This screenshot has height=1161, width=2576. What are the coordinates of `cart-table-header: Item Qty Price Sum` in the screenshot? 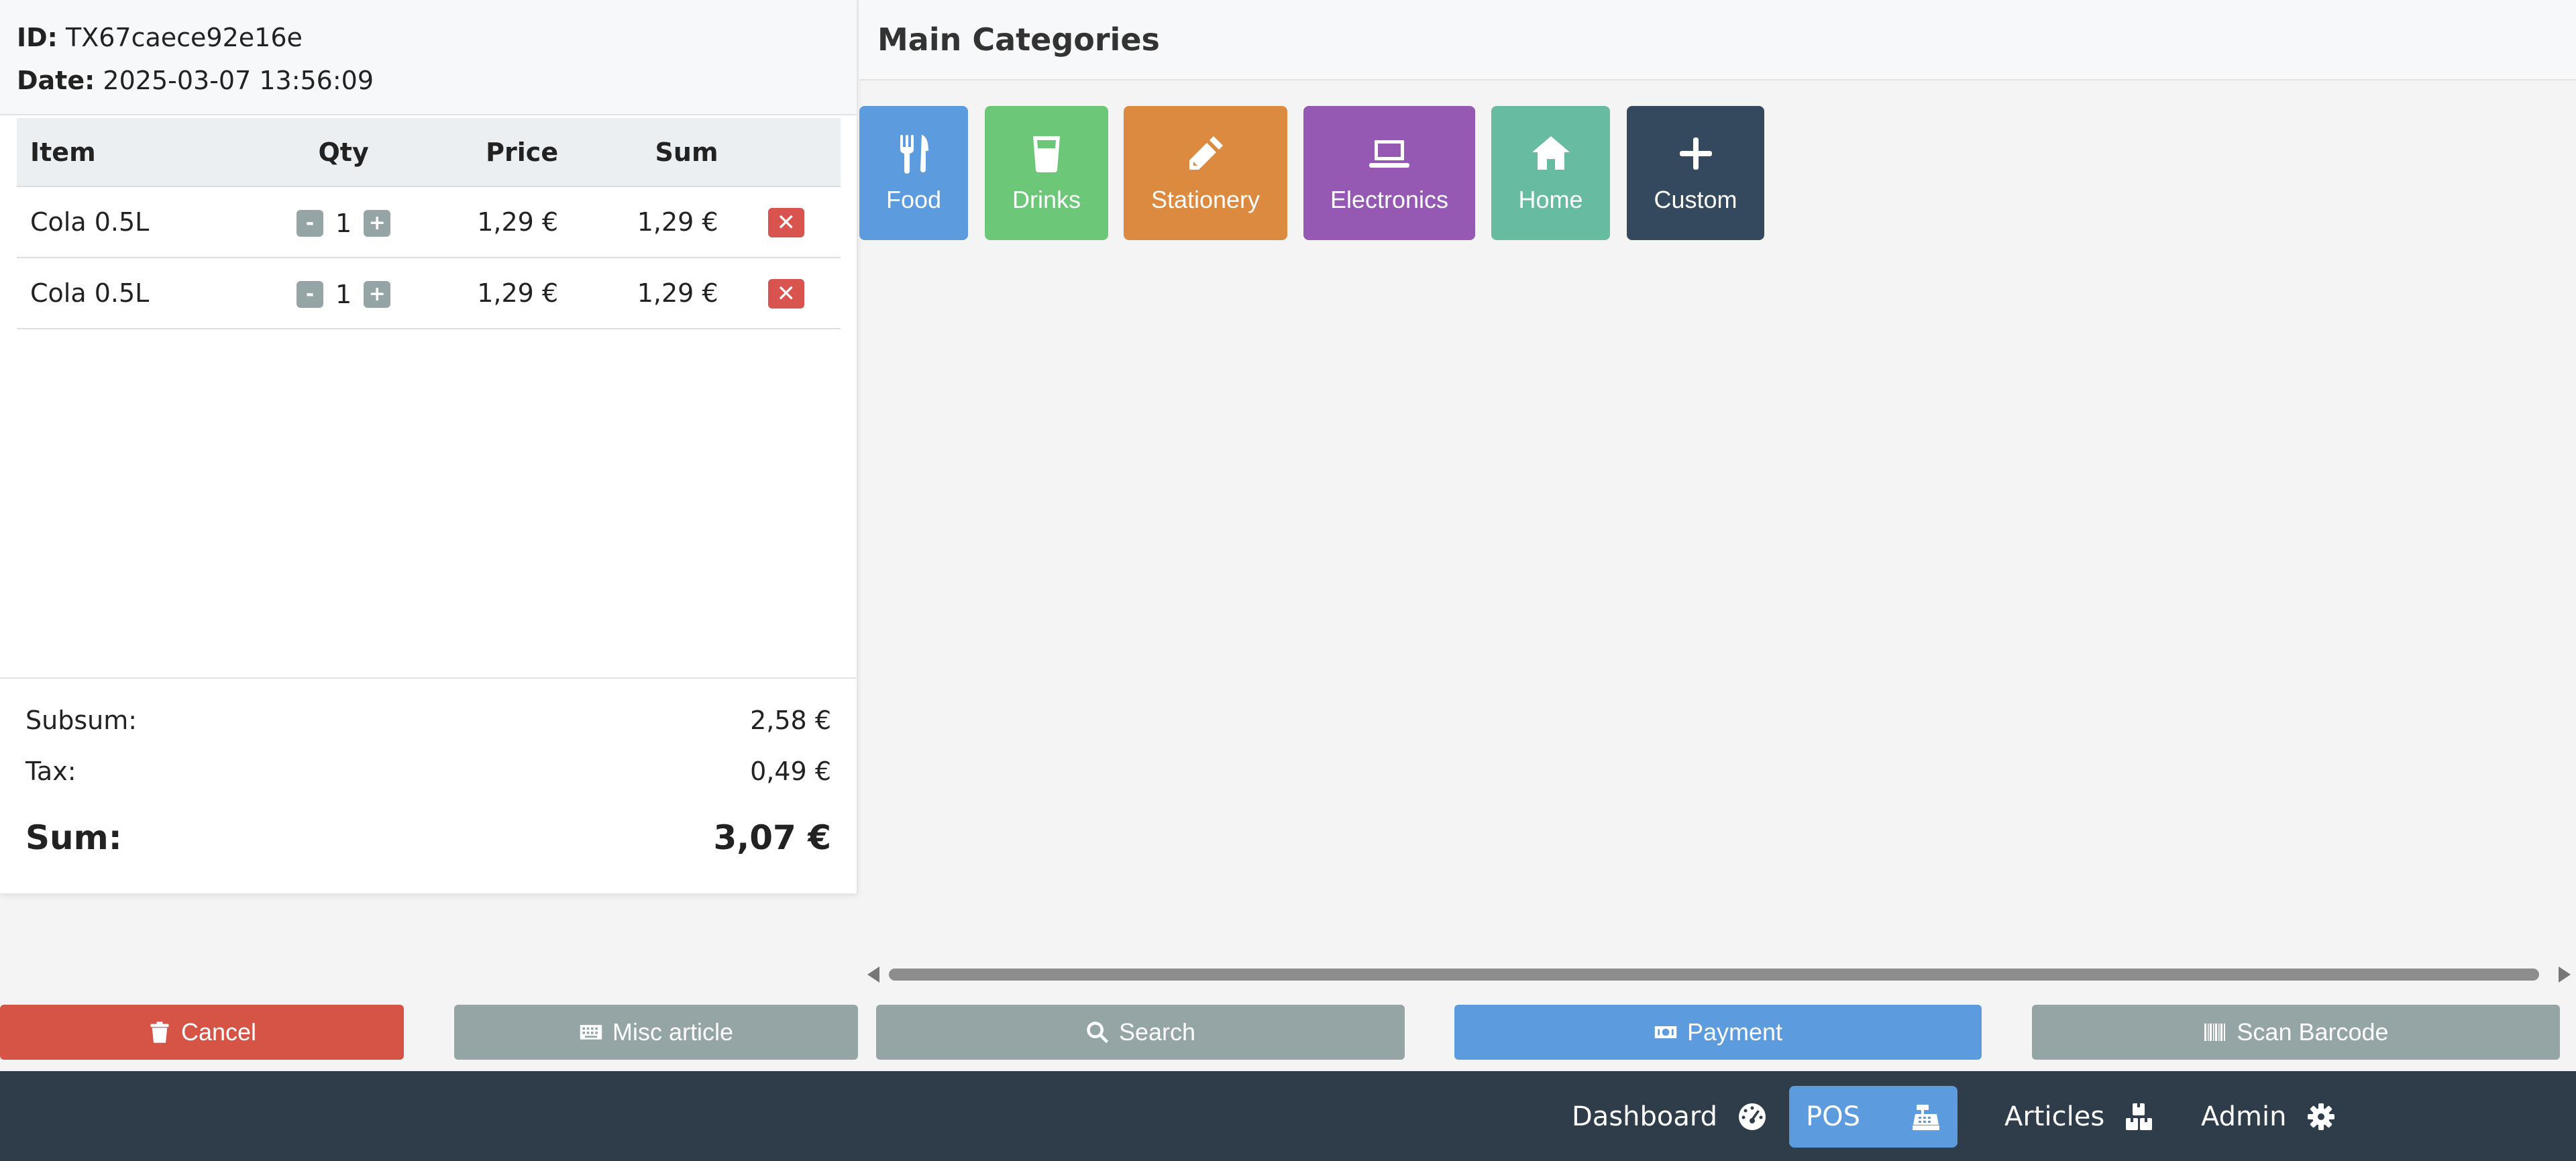 It's located at (429, 152).